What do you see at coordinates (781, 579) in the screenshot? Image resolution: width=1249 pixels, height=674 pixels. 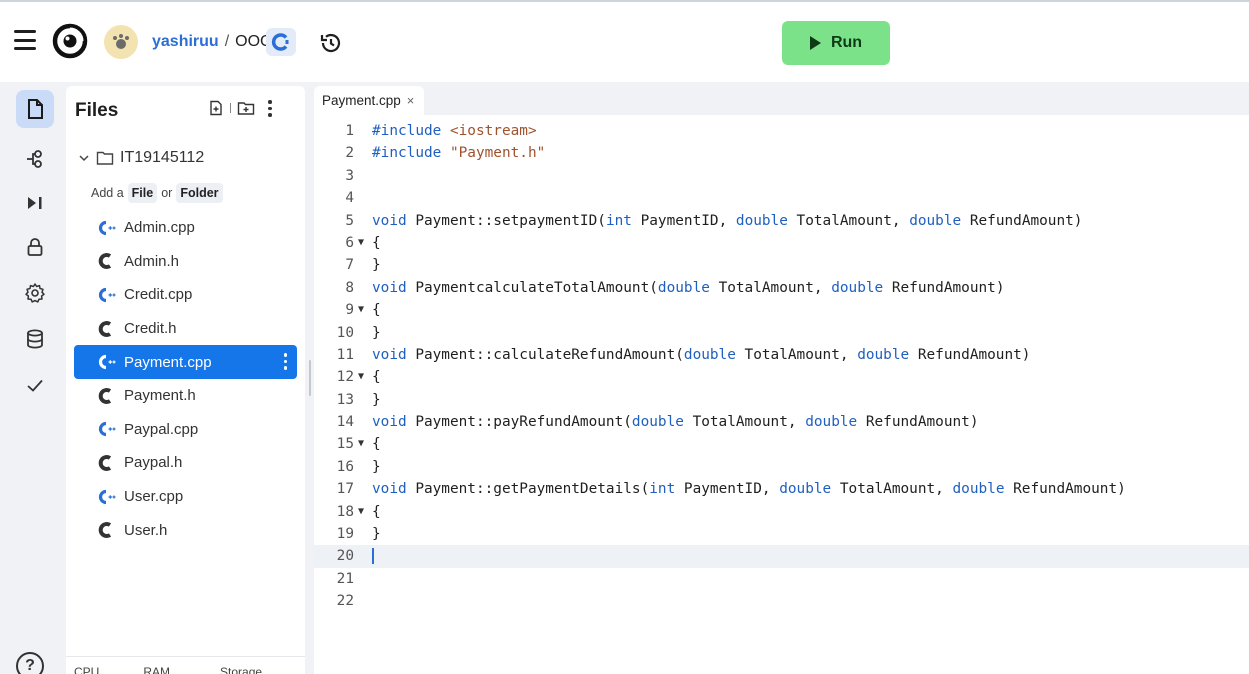 I see `code-line: 21` at bounding box center [781, 579].